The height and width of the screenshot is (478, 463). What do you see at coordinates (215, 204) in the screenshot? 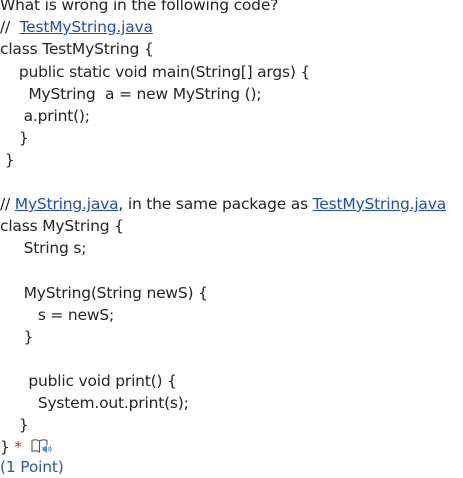
I see `comment-middle: , in the same package as` at bounding box center [215, 204].